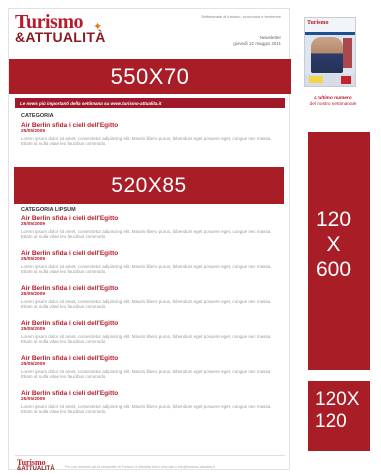 This screenshot has height=476, width=381. What do you see at coordinates (150, 76) in the screenshot?
I see `ad-banner-550x70: 550X70` at bounding box center [150, 76].